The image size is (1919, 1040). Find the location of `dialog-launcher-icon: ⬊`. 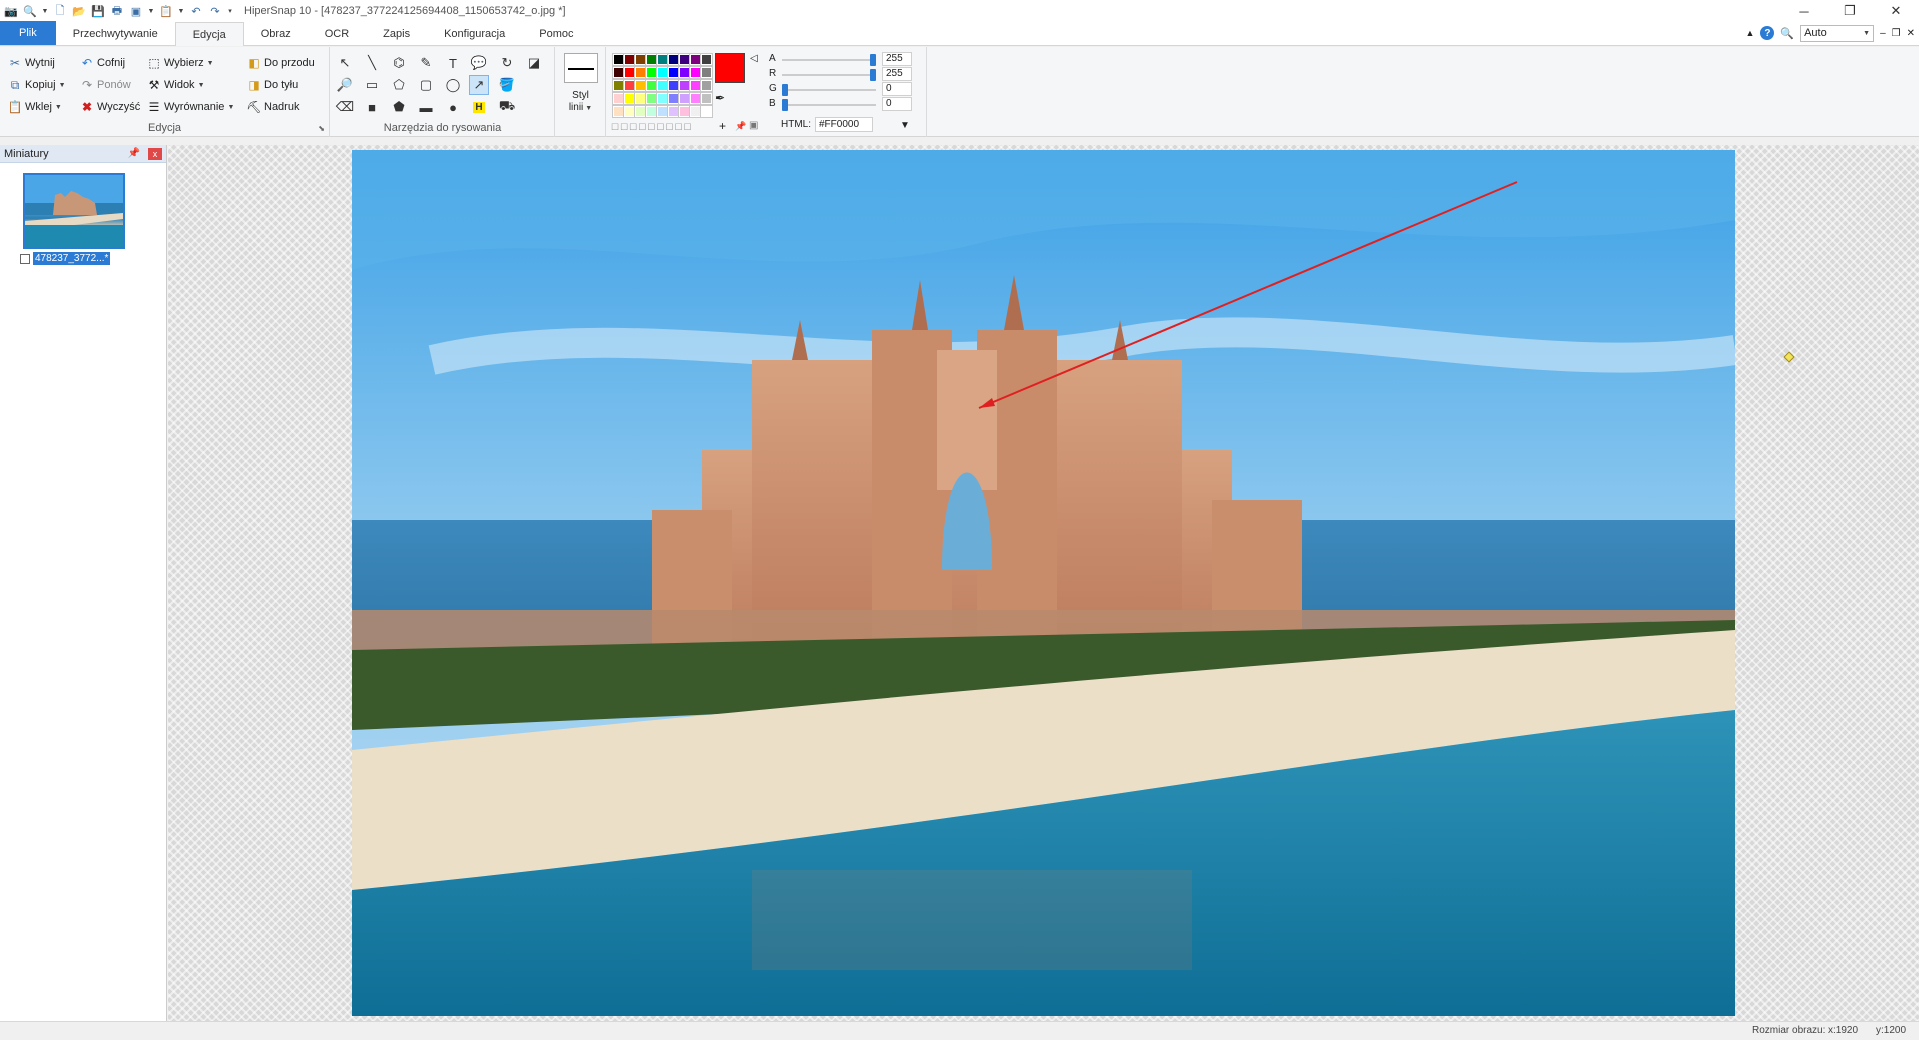

dialog-launcher-icon: ⬊ is located at coordinates (321, 128).